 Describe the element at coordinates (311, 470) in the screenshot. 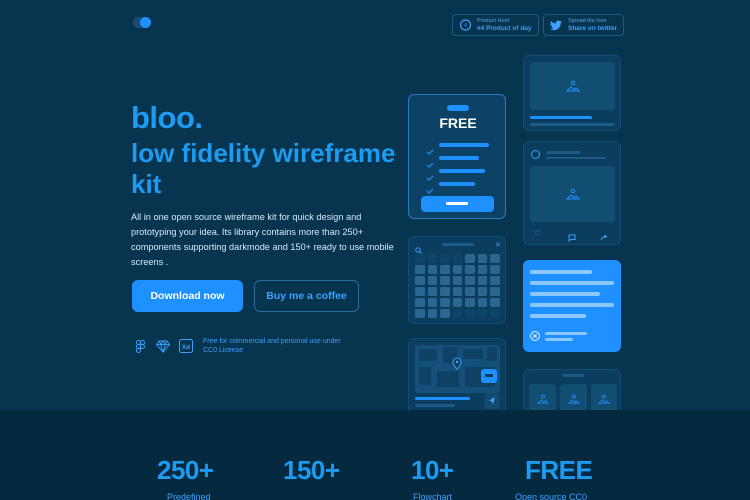

I see `stat-screens-number: 150+` at that location.